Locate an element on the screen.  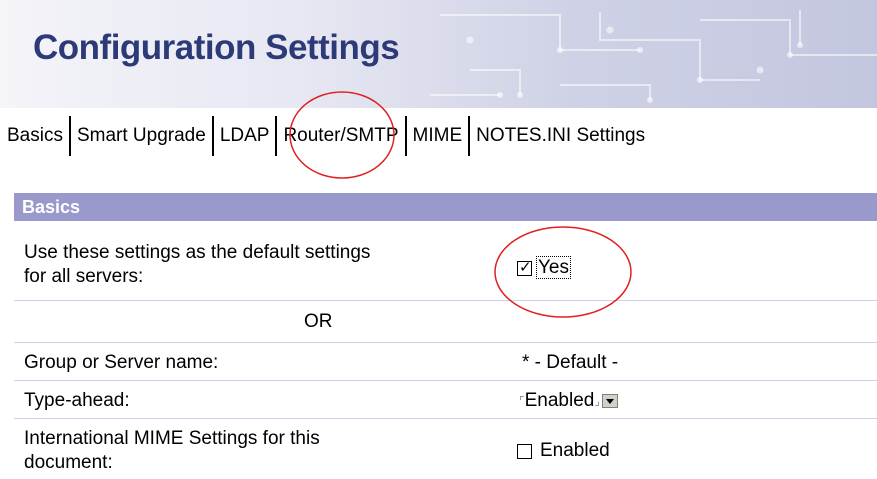
or-text: OR is located at coordinates (318, 321).